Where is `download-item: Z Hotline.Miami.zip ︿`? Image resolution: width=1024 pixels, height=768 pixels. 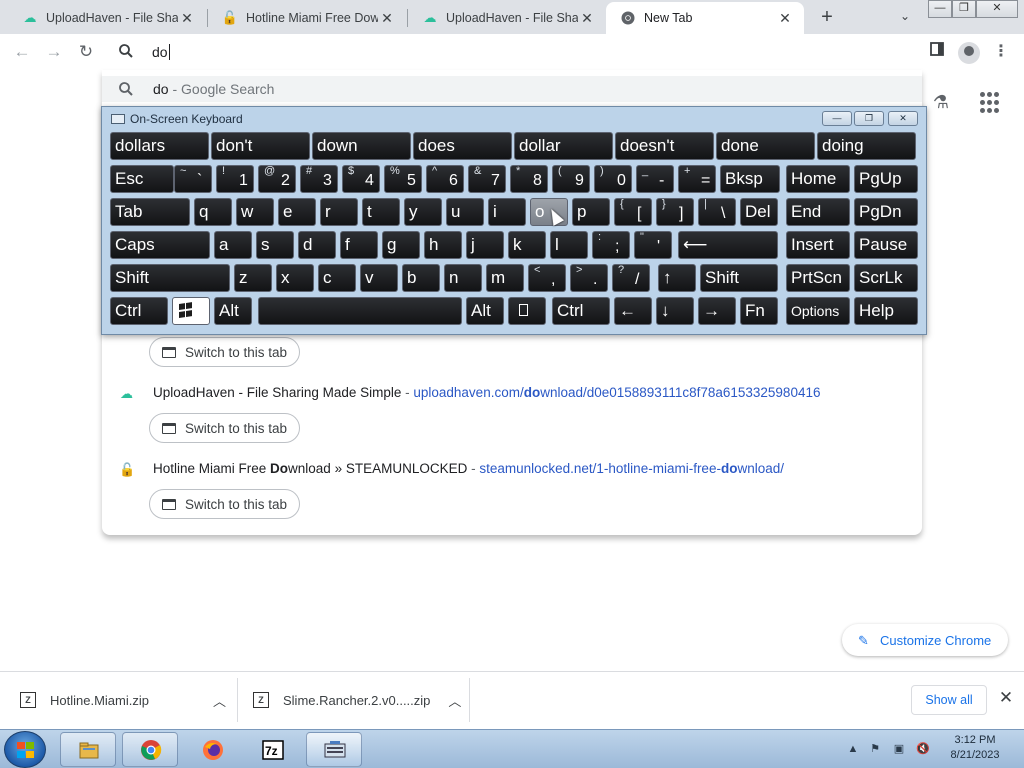
download-item: Z Hotline.Miami.zip ︿ is located at coordinates (123, 700).